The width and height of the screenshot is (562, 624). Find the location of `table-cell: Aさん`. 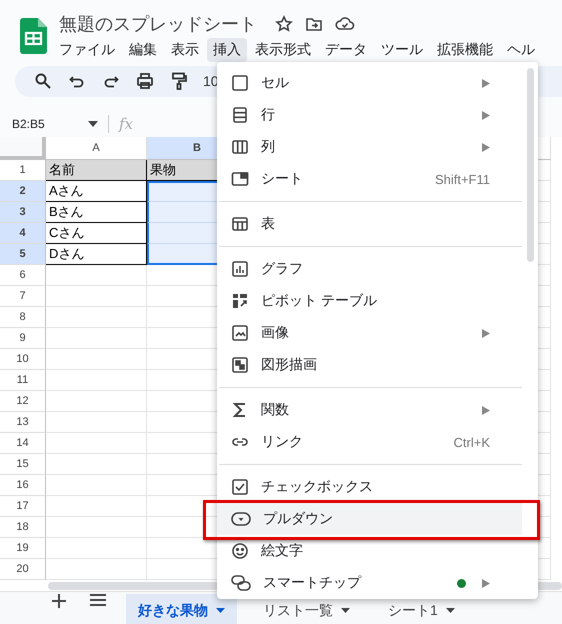

table-cell: Aさん is located at coordinates (96, 191).